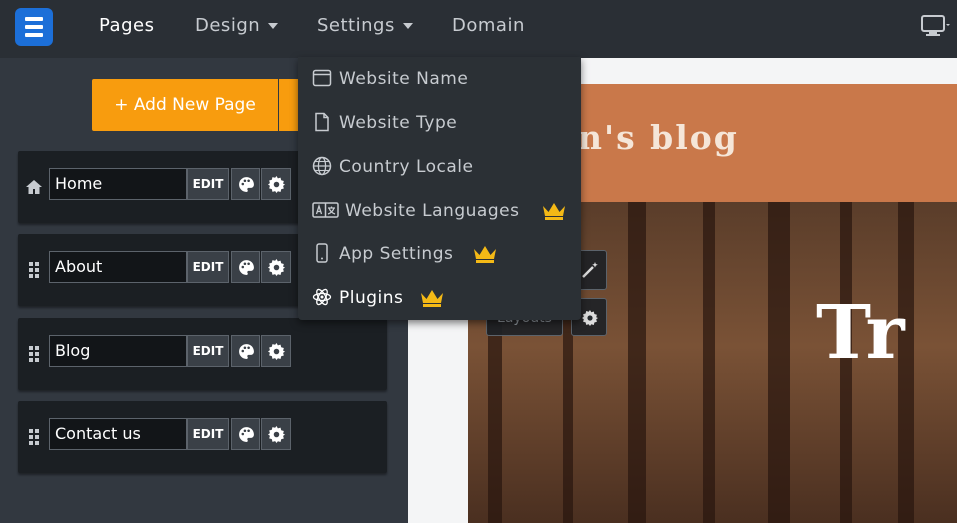  Describe the element at coordinates (590, 270) in the screenshot. I see `magic-wand-icon` at that location.